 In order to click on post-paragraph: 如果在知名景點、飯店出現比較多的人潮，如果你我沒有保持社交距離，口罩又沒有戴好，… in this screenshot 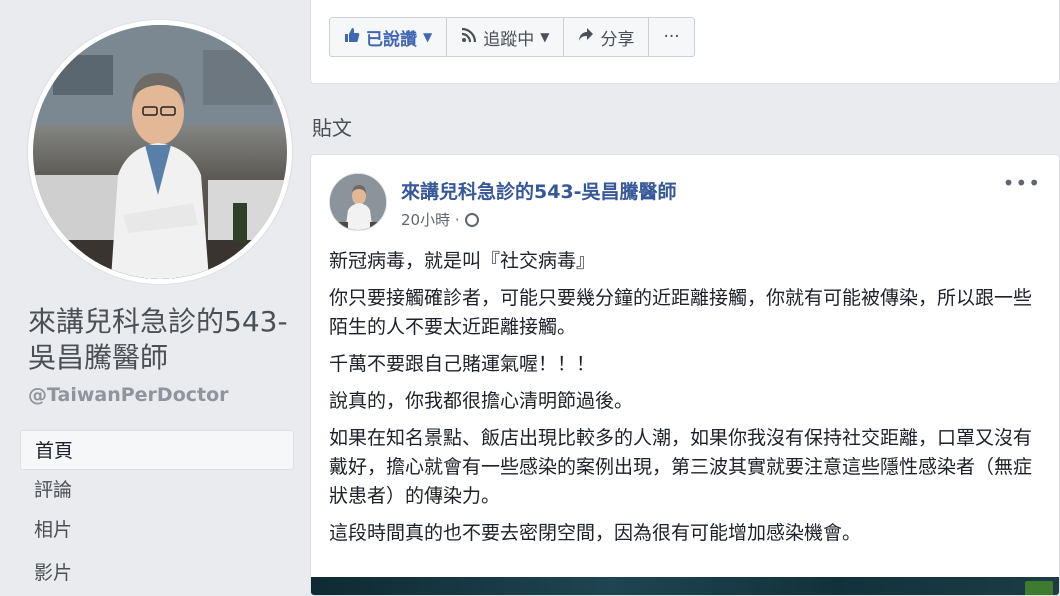, I will do `click(681, 467)`.